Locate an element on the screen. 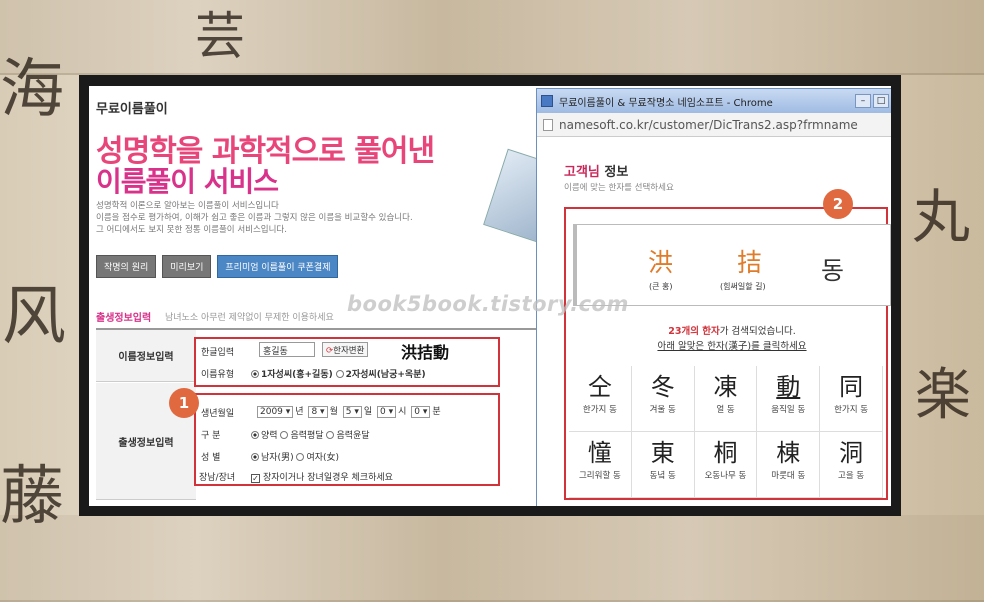 This screenshot has width=984, height=602. maximize-icon: □ is located at coordinates (881, 101).